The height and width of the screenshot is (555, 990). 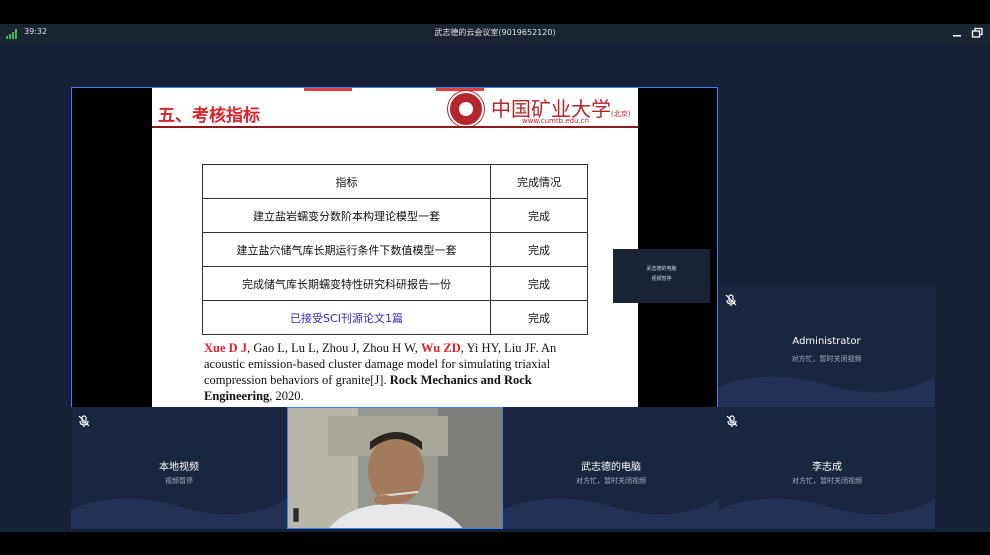 I want to click on table-row: 已接受SCI刊源论文1篇 完成, so click(x=395, y=317).